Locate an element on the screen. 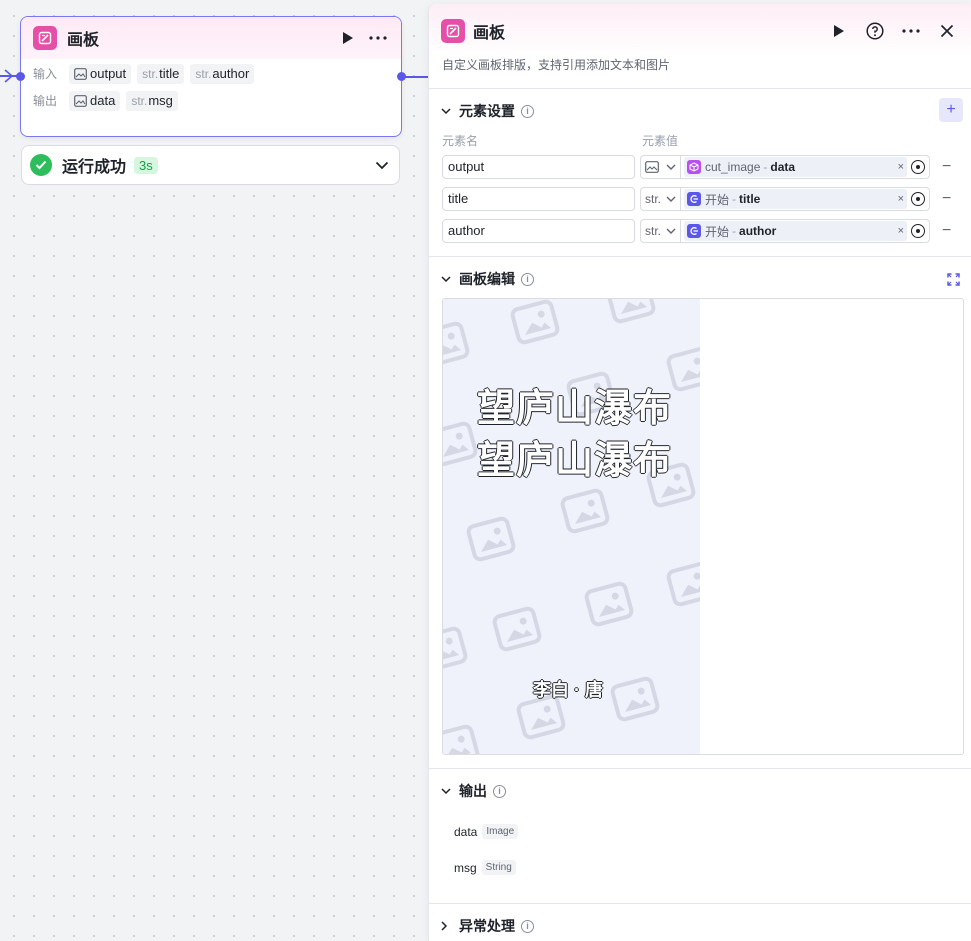  error-handling-section-title: 异常处理 is located at coordinates (487, 926).